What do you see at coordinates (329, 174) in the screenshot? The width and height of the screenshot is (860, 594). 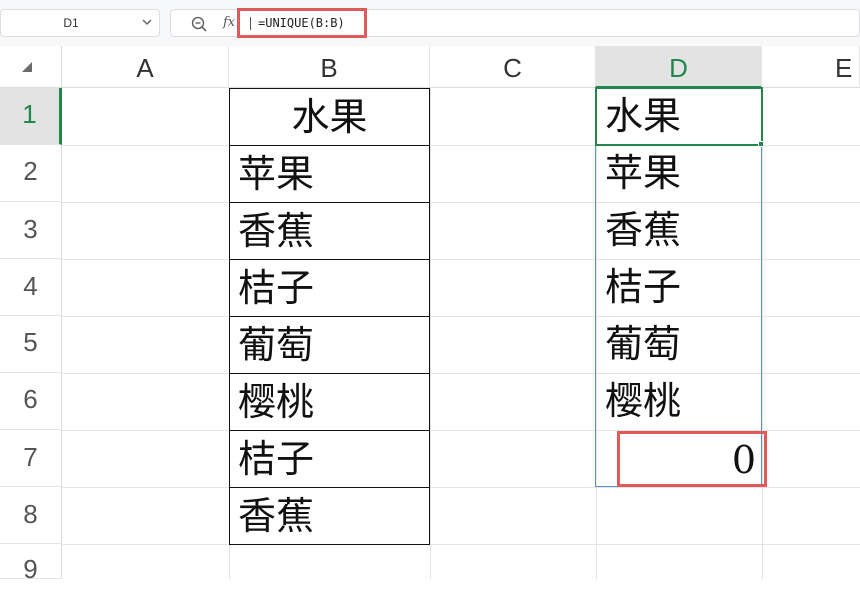 I see `cell-b2: 苹果` at bounding box center [329, 174].